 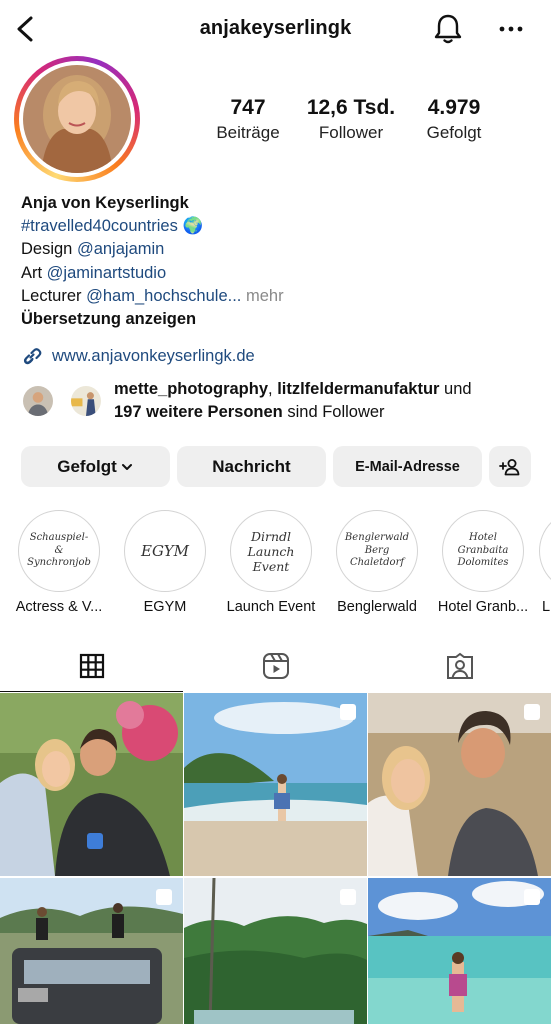 I want to click on bio-line-lecturer: Lecturer @ham_hochschule... mehr, so click(x=281, y=296).